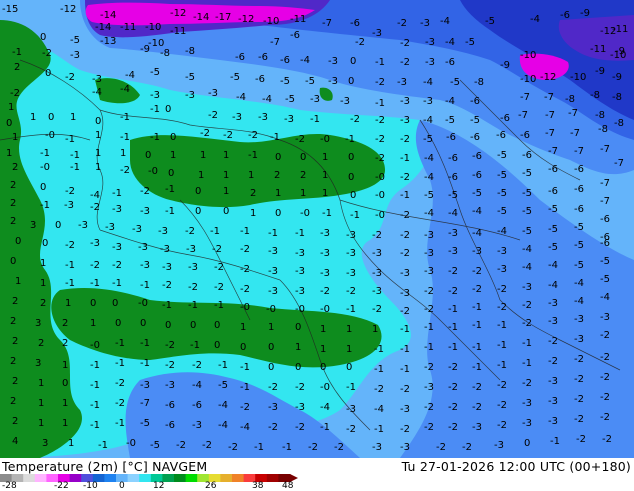 Image resolution: width=634 pixels, height=491 pixels. What do you see at coordinates (600, 71) in the screenshot?
I see `temperature-label: -9` at bounding box center [600, 71].